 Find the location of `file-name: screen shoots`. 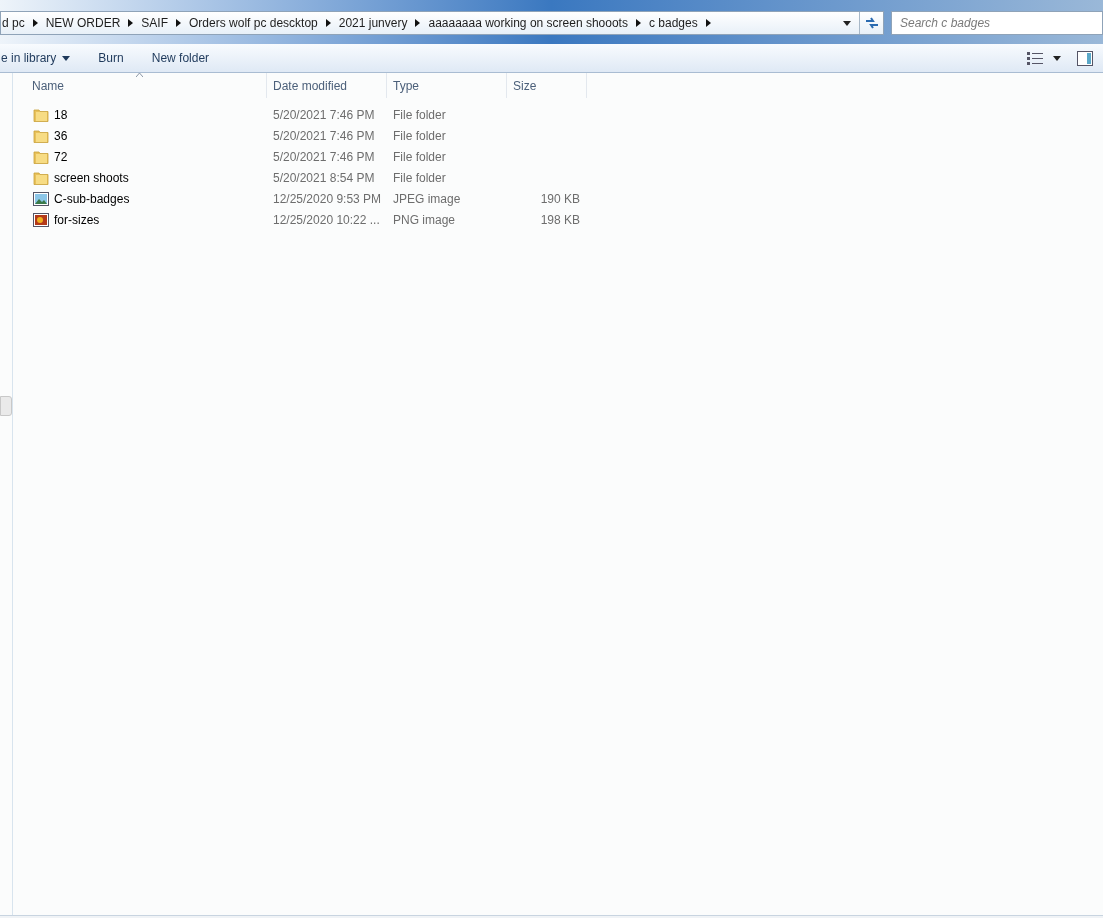

file-name: screen shoots is located at coordinates (91, 178).